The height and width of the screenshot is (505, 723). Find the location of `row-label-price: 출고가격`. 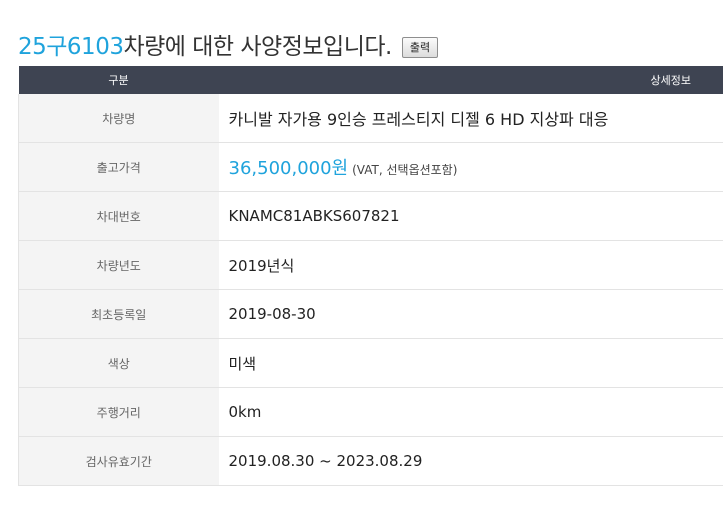

row-label-price: 출고가격 is located at coordinates (118, 167).